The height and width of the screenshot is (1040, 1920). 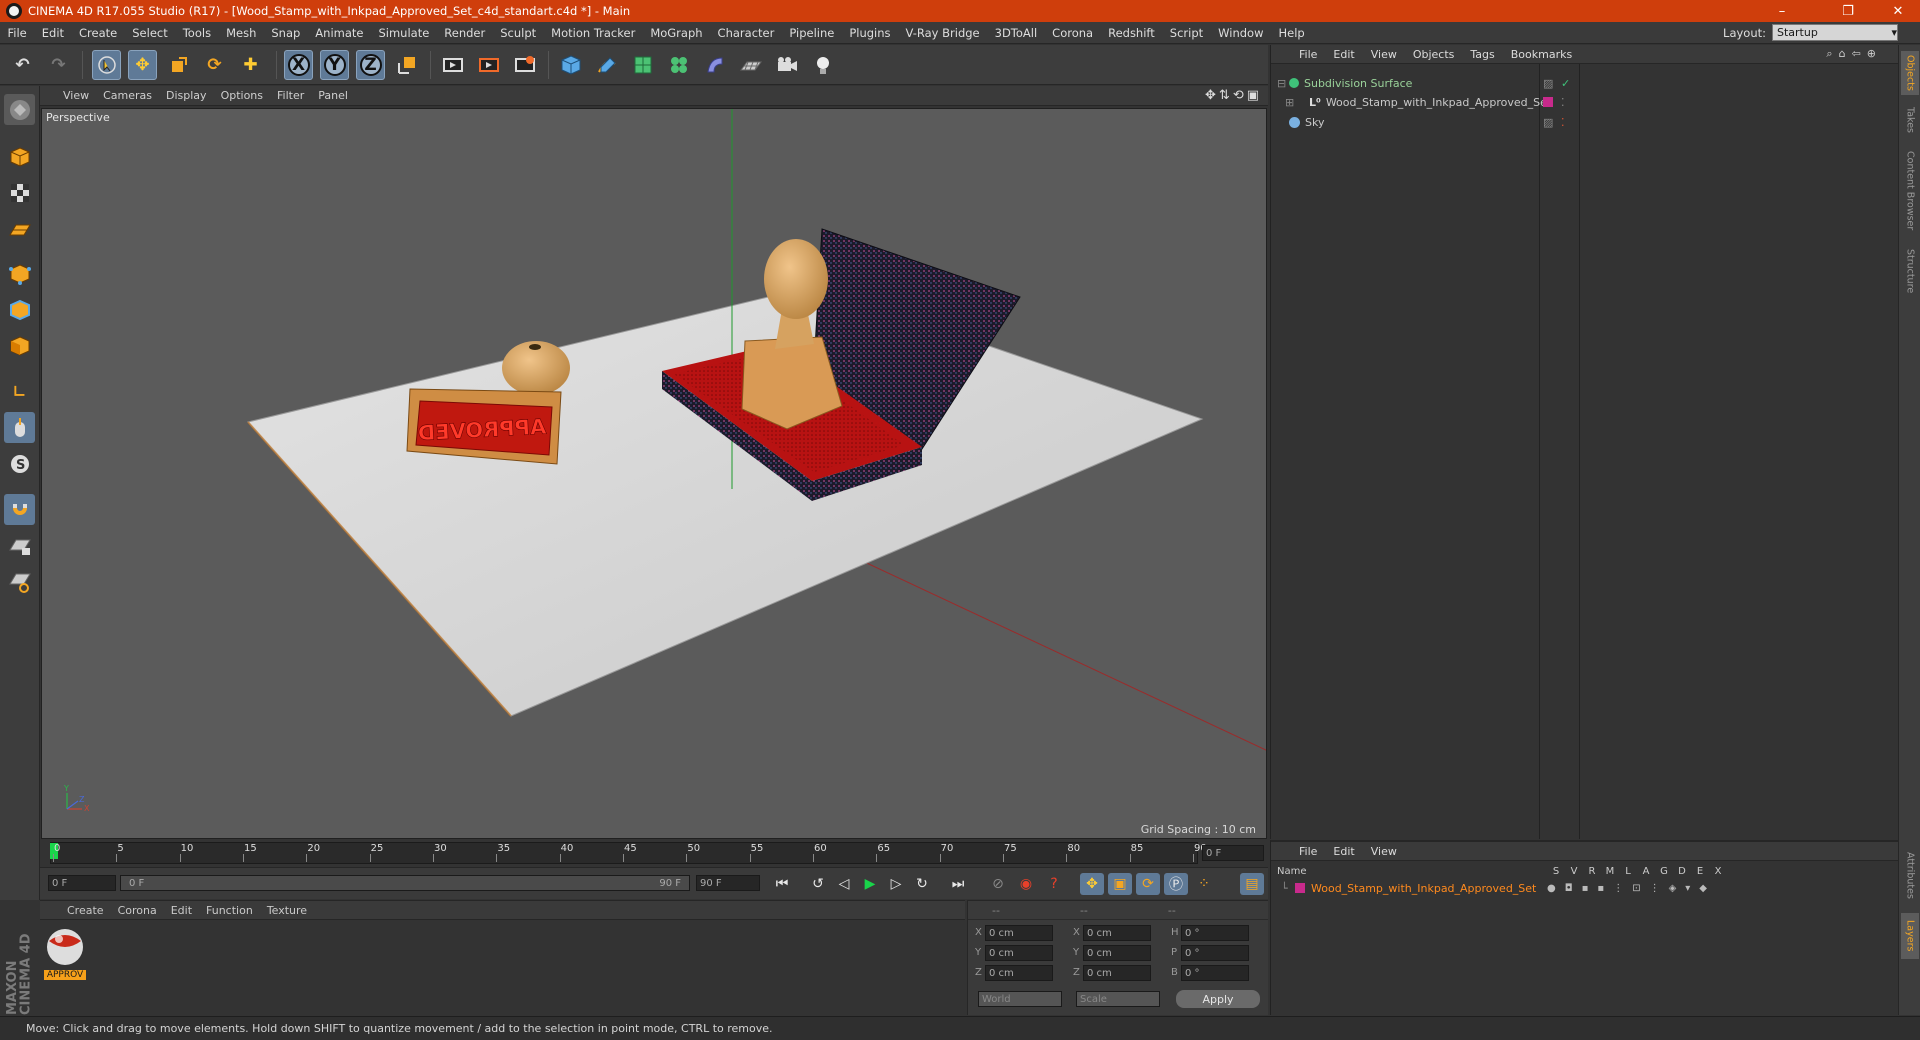 What do you see at coordinates (19, 463) in the screenshot?
I see `solo-icon: S` at bounding box center [19, 463].